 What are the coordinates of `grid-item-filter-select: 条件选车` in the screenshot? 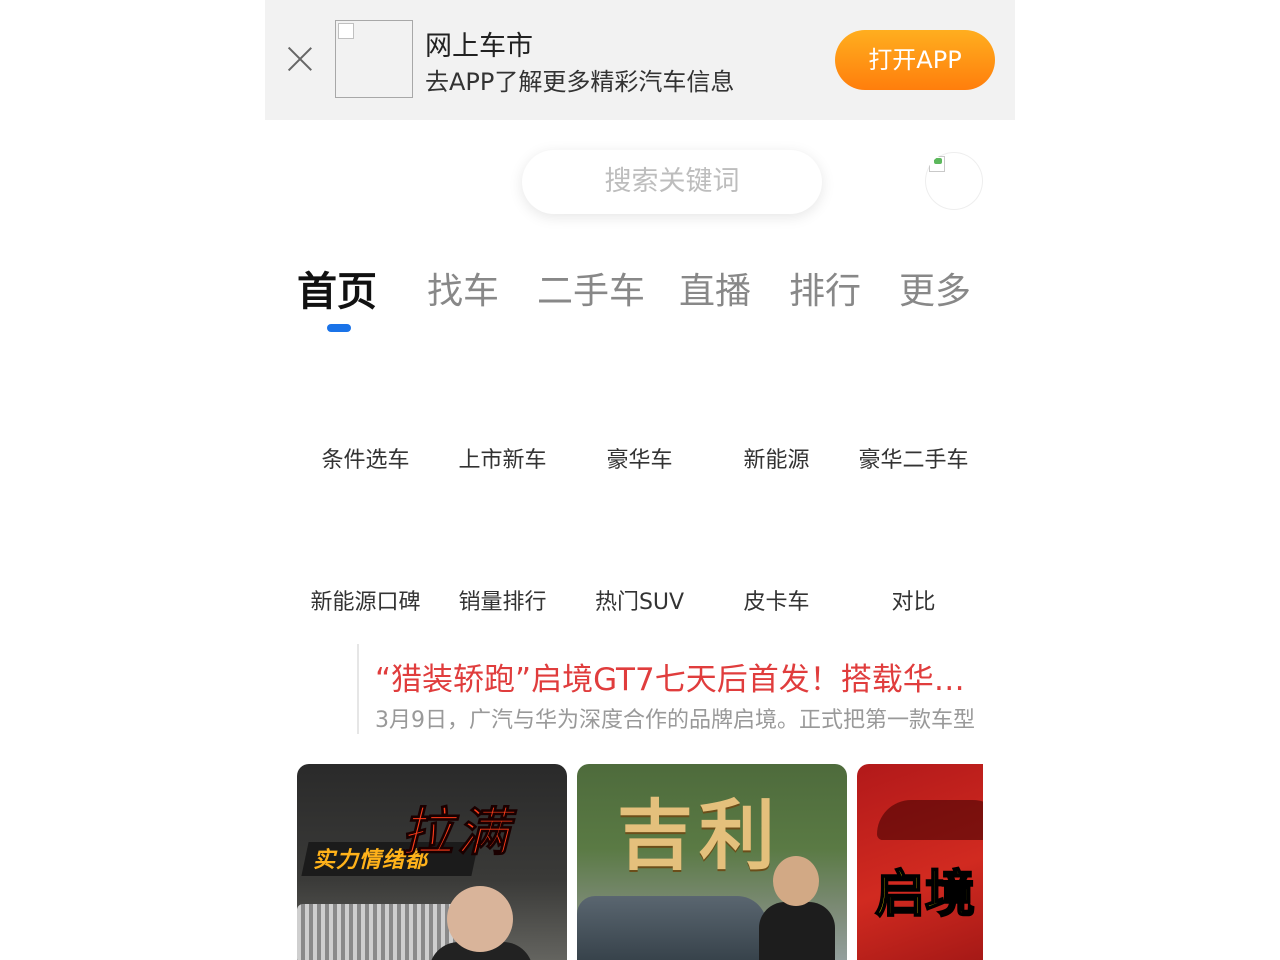 It's located at (365, 458).